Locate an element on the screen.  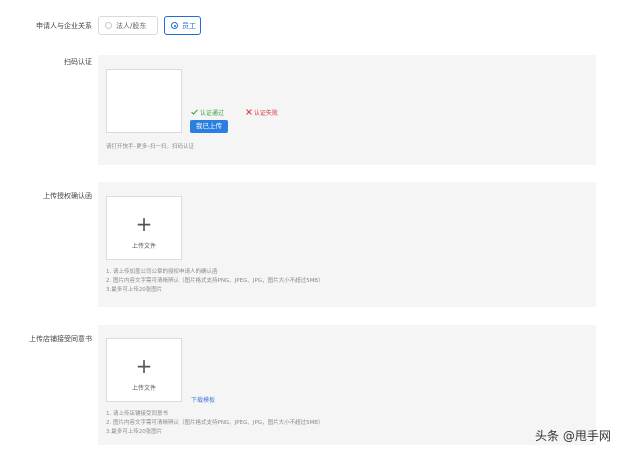
auth-letter-label: 上传授权确认函 is located at coordinates (67, 196).